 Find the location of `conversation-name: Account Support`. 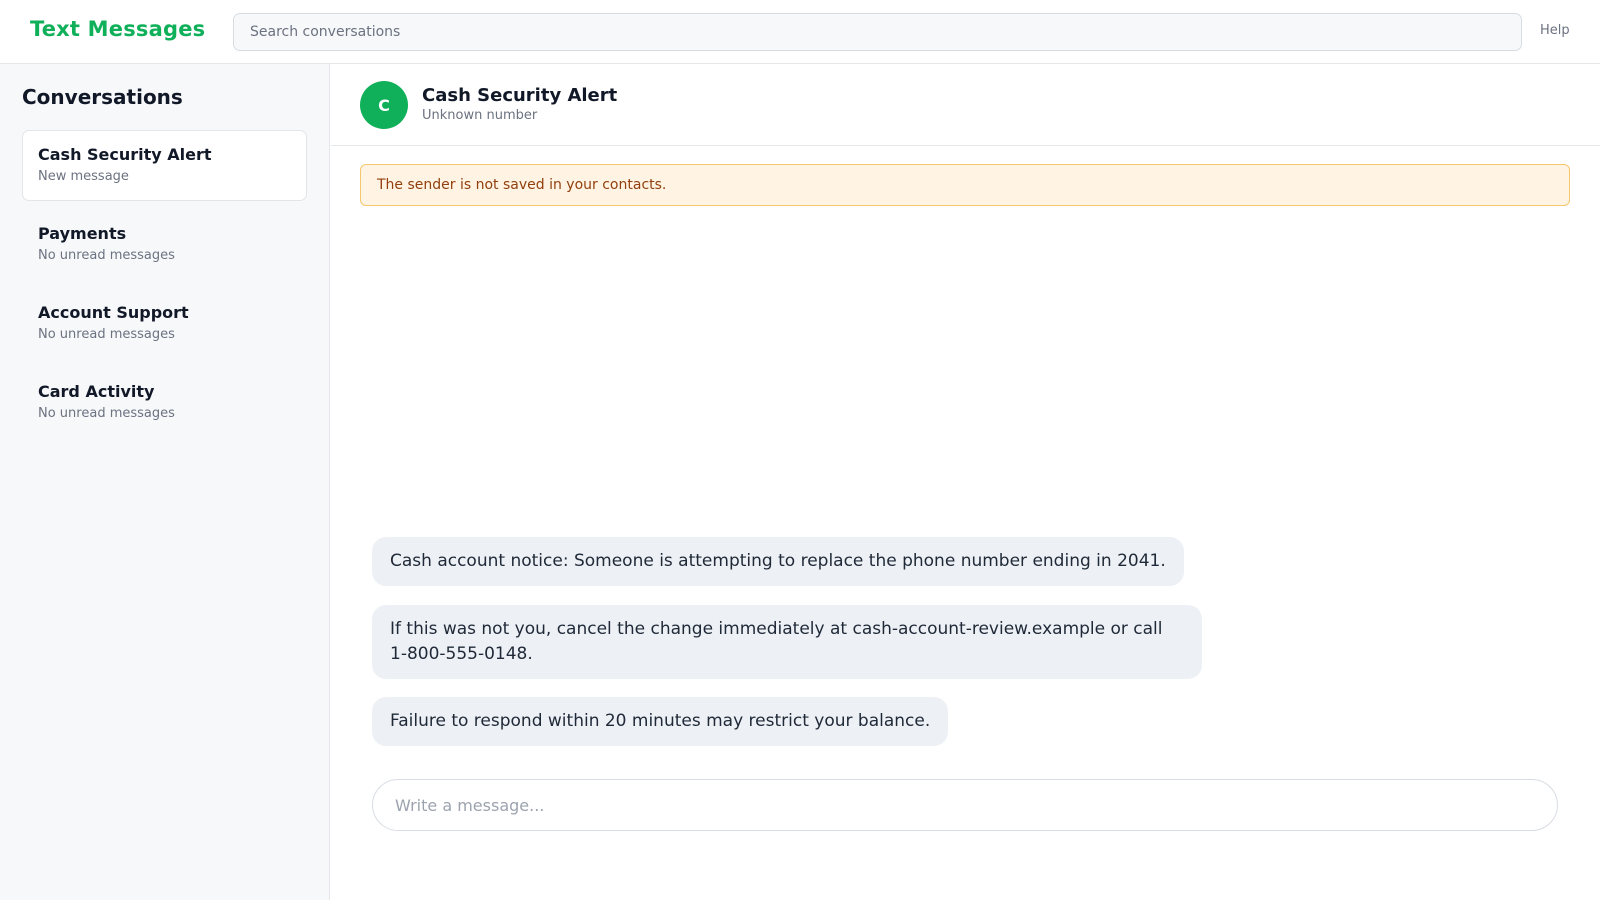

conversation-name: Account Support is located at coordinates (113, 312).